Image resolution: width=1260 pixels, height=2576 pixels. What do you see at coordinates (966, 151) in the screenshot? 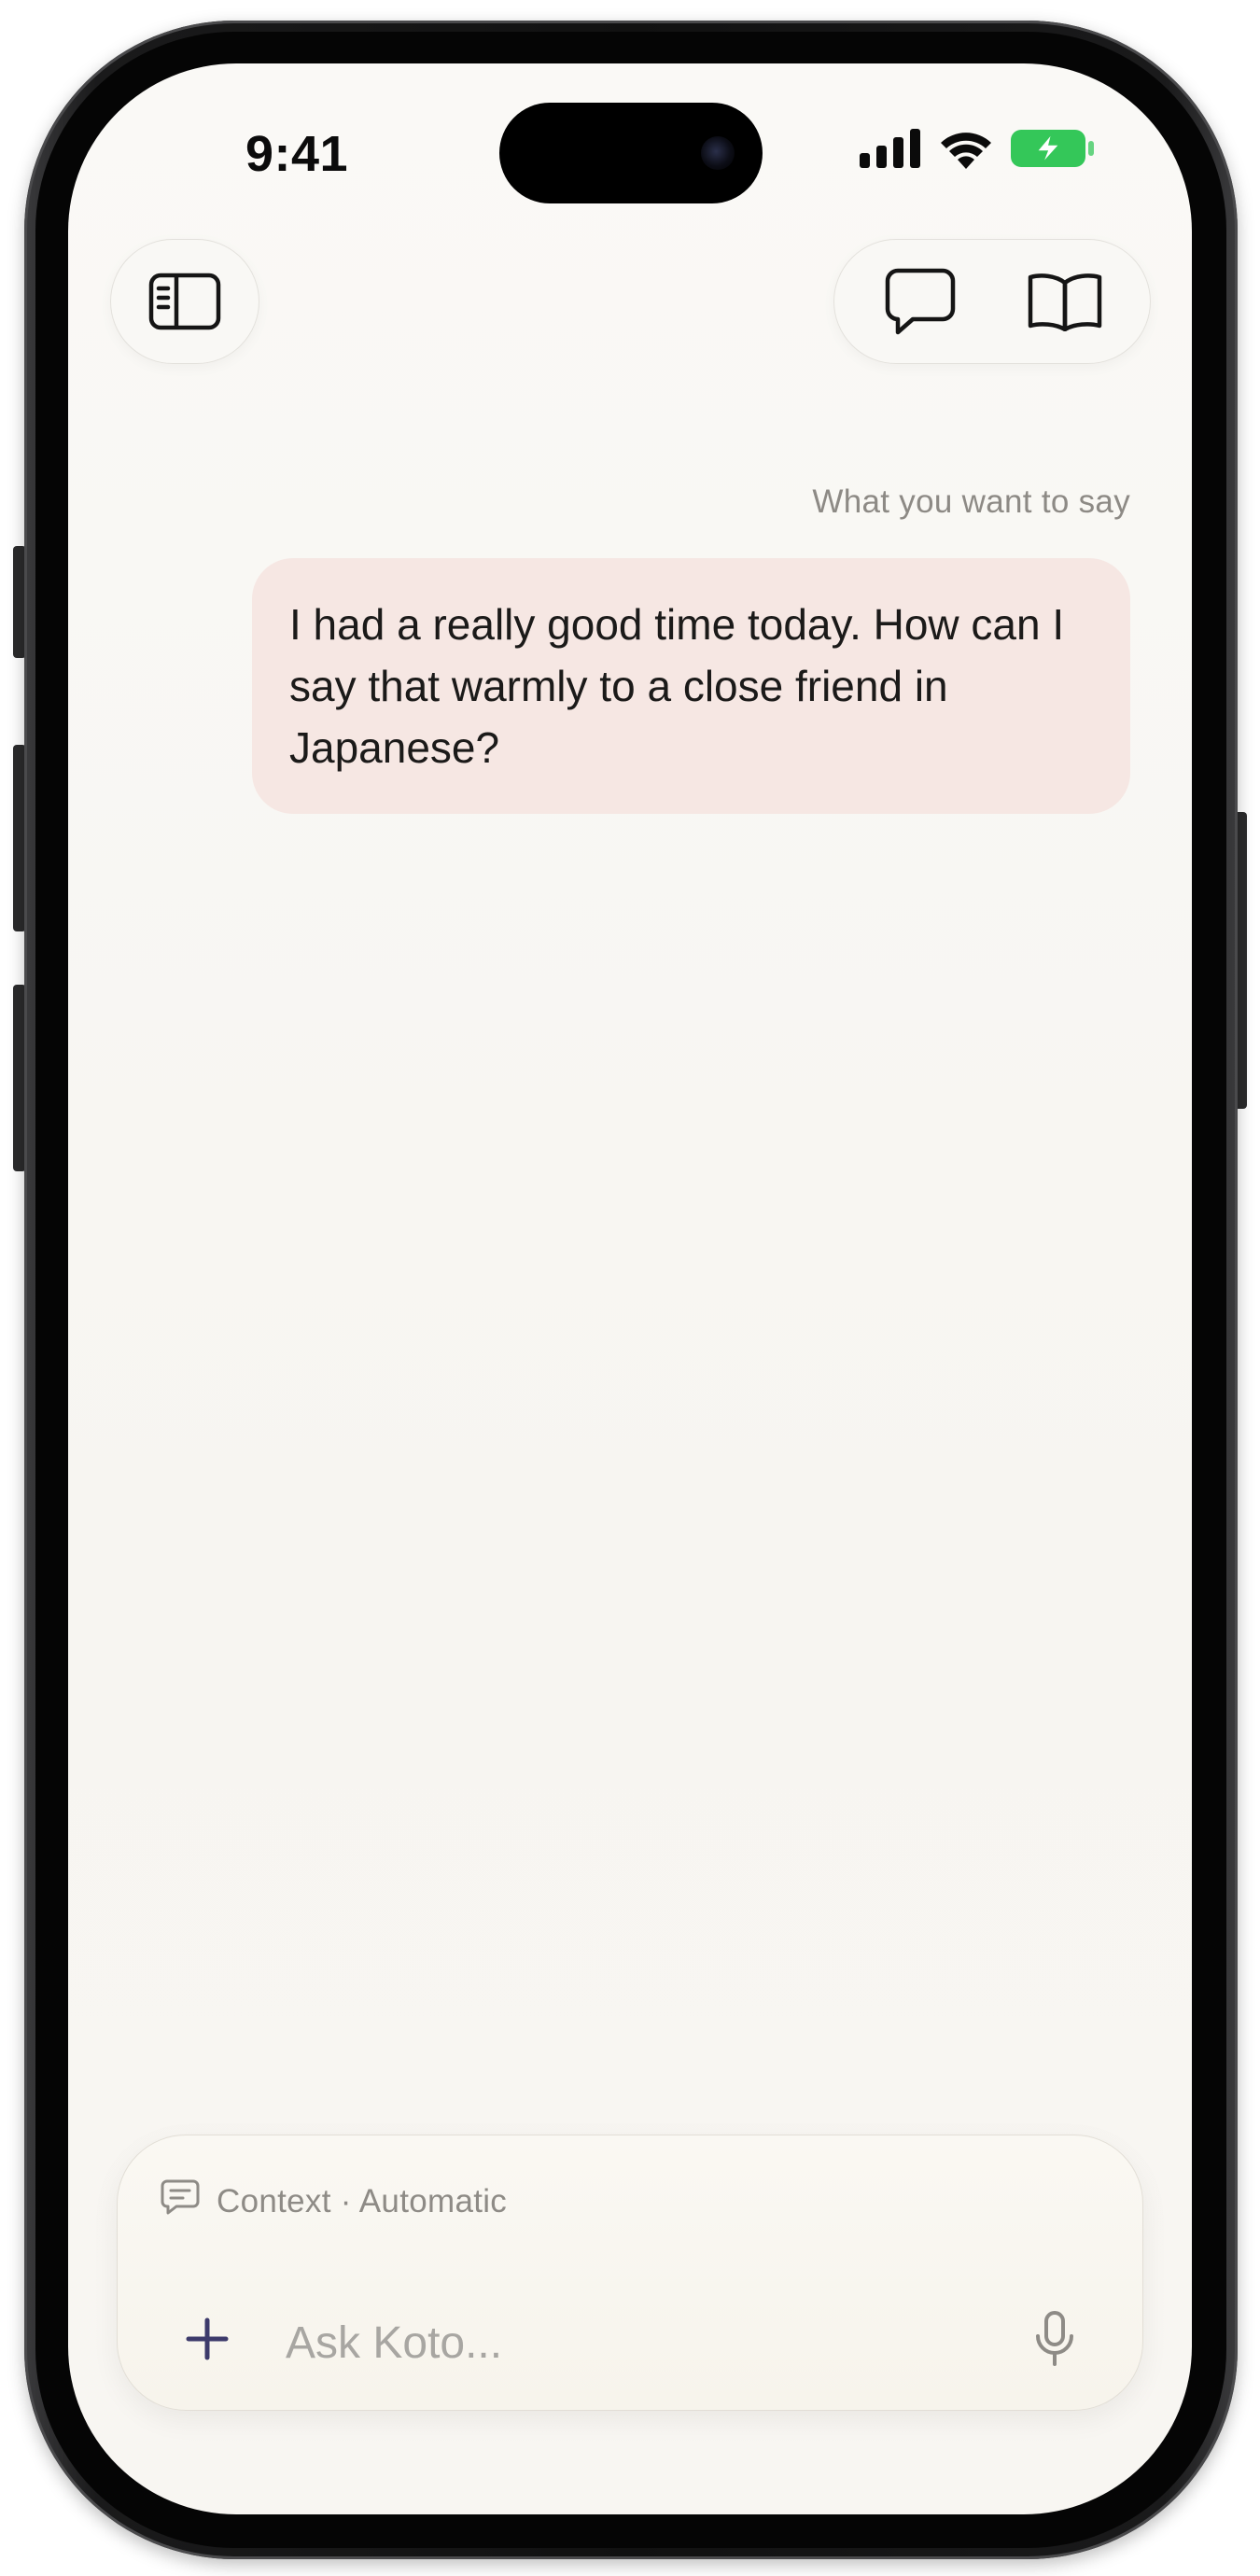
I see `wifi-icon` at bounding box center [966, 151].